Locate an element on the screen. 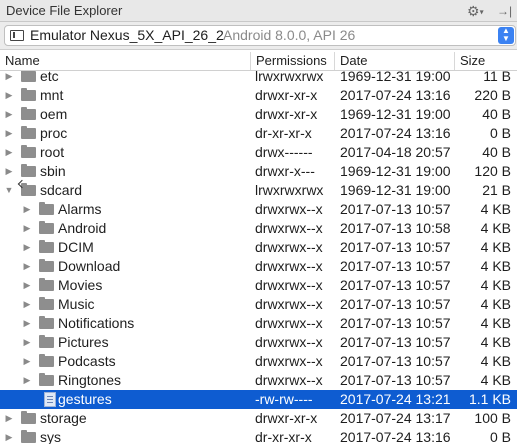 The width and height of the screenshot is (517, 444). column-header-name: Name is located at coordinates (125, 61).